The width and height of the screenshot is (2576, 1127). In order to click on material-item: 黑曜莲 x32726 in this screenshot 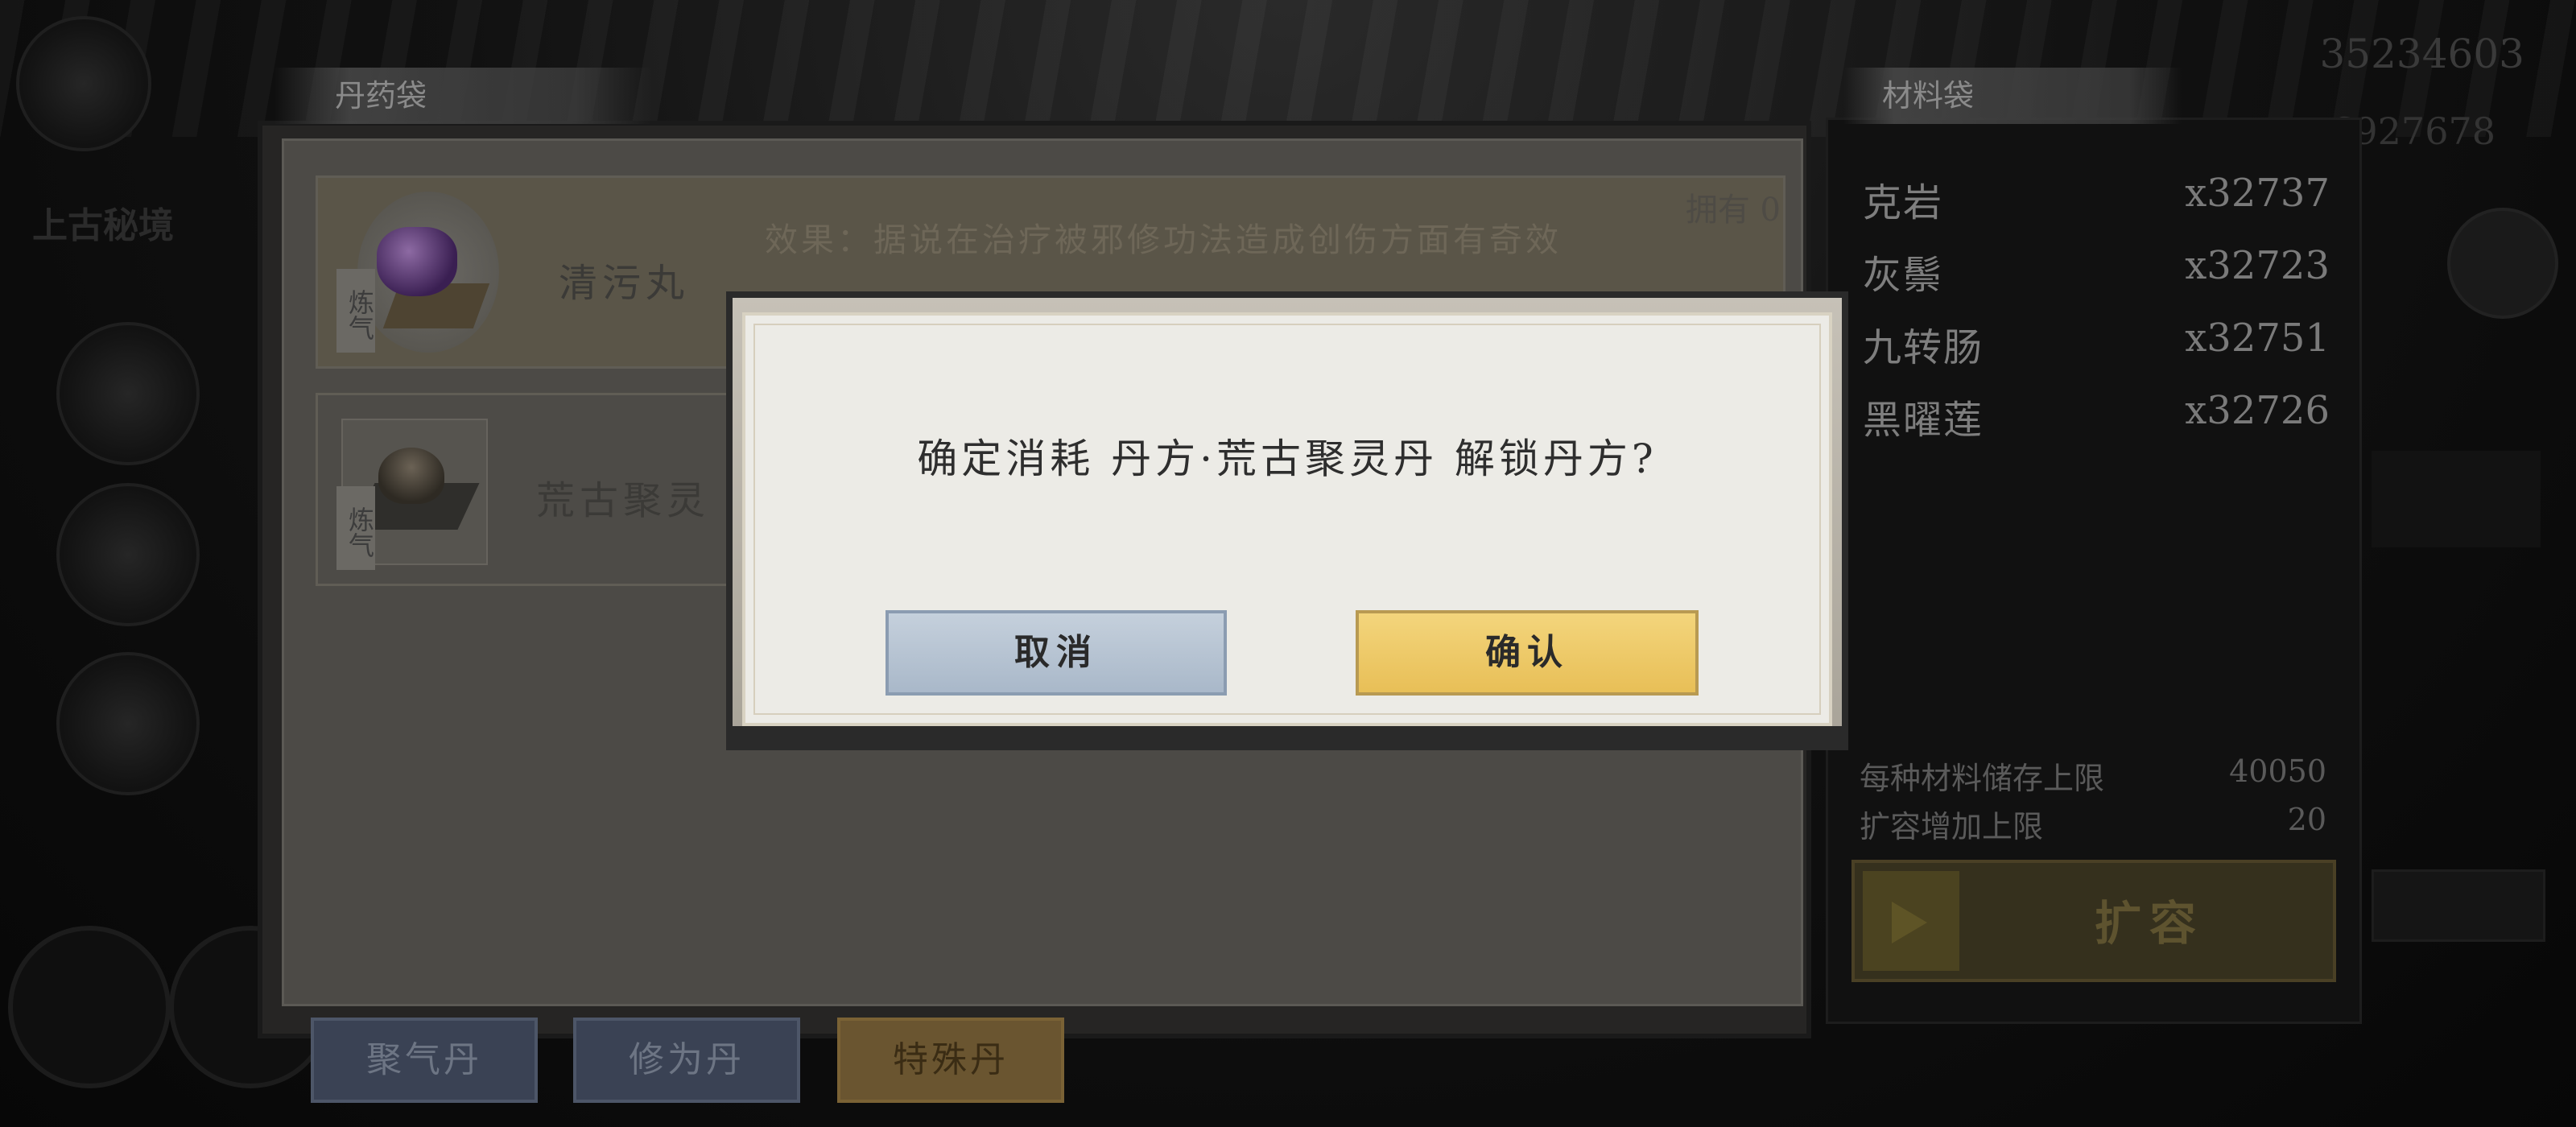, I will do `click(2096, 420)`.